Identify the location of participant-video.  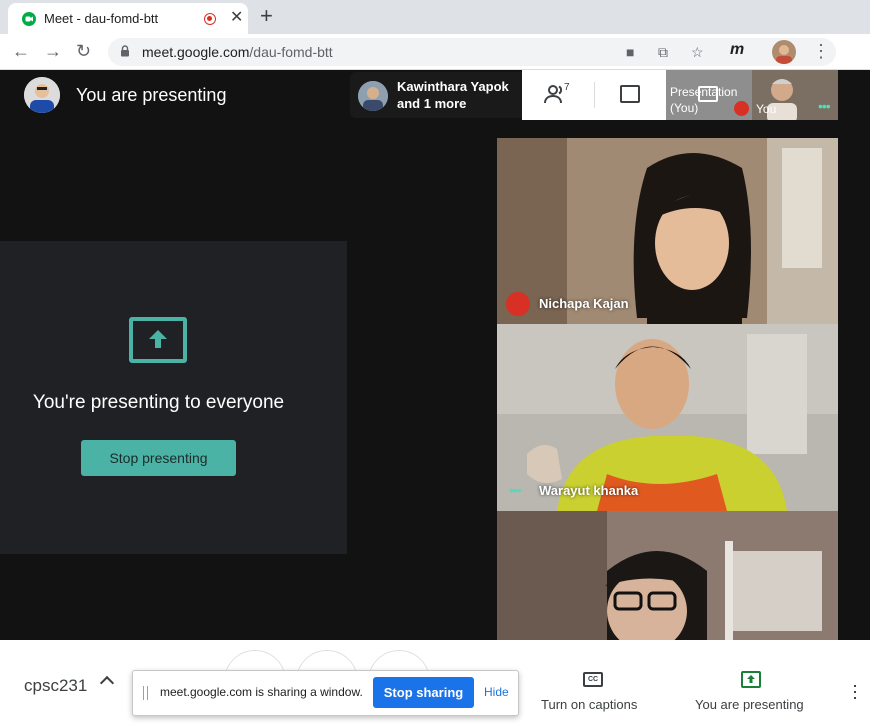
(667, 575).